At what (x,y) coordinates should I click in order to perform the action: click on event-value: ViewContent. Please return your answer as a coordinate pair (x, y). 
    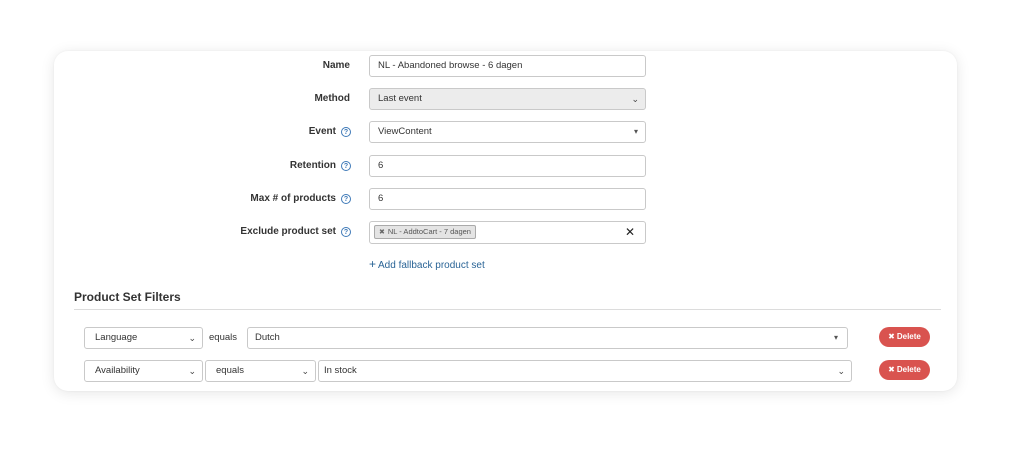
    Looking at the image, I should click on (405, 131).